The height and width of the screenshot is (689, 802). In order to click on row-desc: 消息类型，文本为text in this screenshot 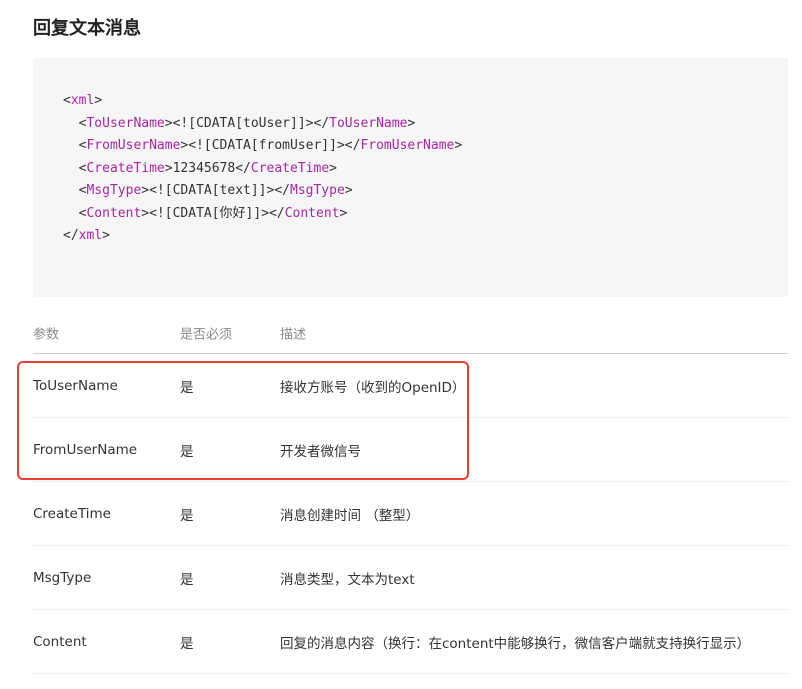, I will do `click(347, 579)`.